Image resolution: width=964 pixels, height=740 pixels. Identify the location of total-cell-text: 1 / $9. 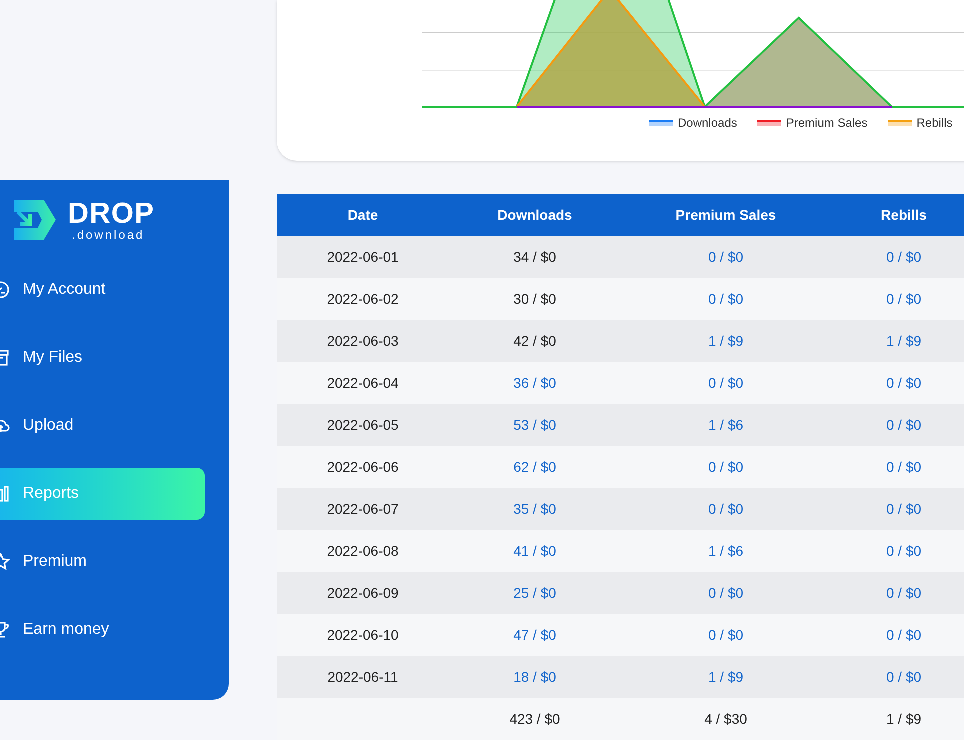
(904, 719).